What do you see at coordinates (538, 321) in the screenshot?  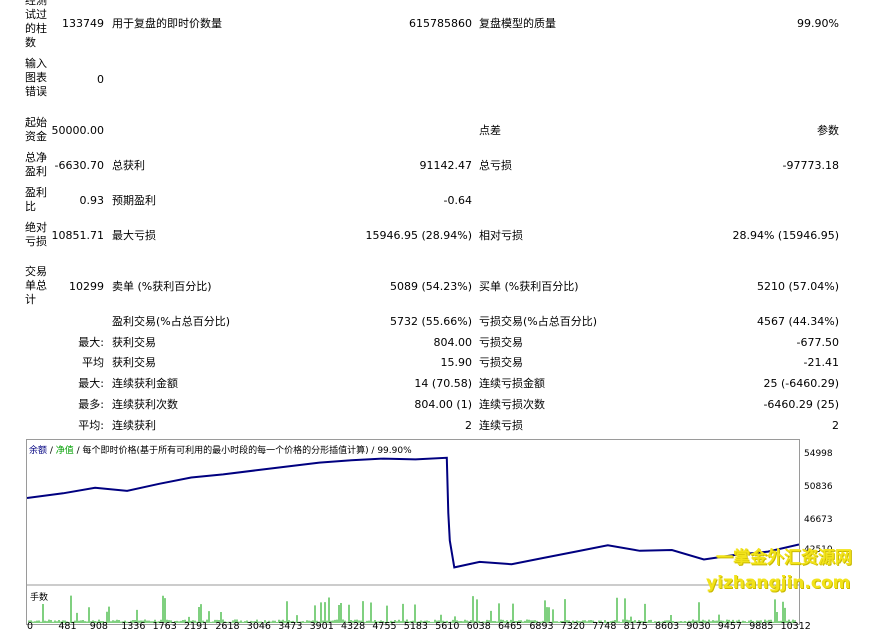 I see `loss-trades-label: 亏损交易(%占总百分比)` at bounding box center [538, 321].